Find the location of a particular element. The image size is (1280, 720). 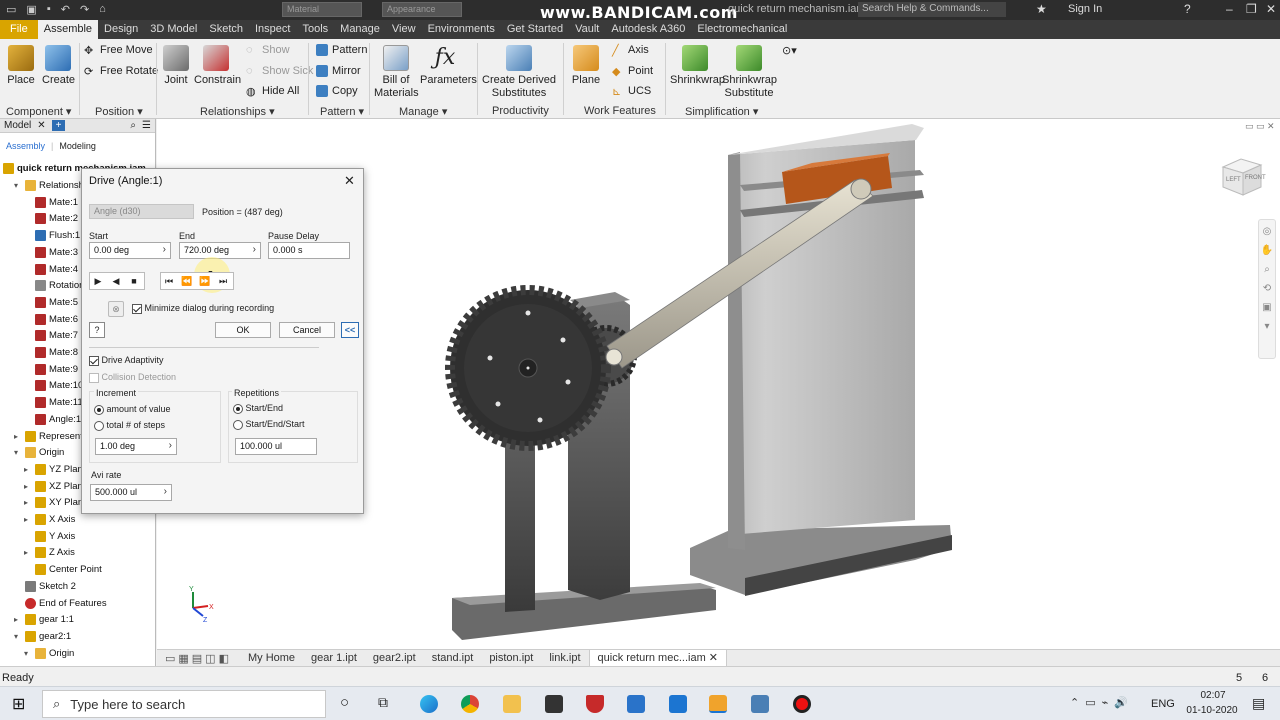

mirror-button: Mirror is located at coordinates (338, 71).